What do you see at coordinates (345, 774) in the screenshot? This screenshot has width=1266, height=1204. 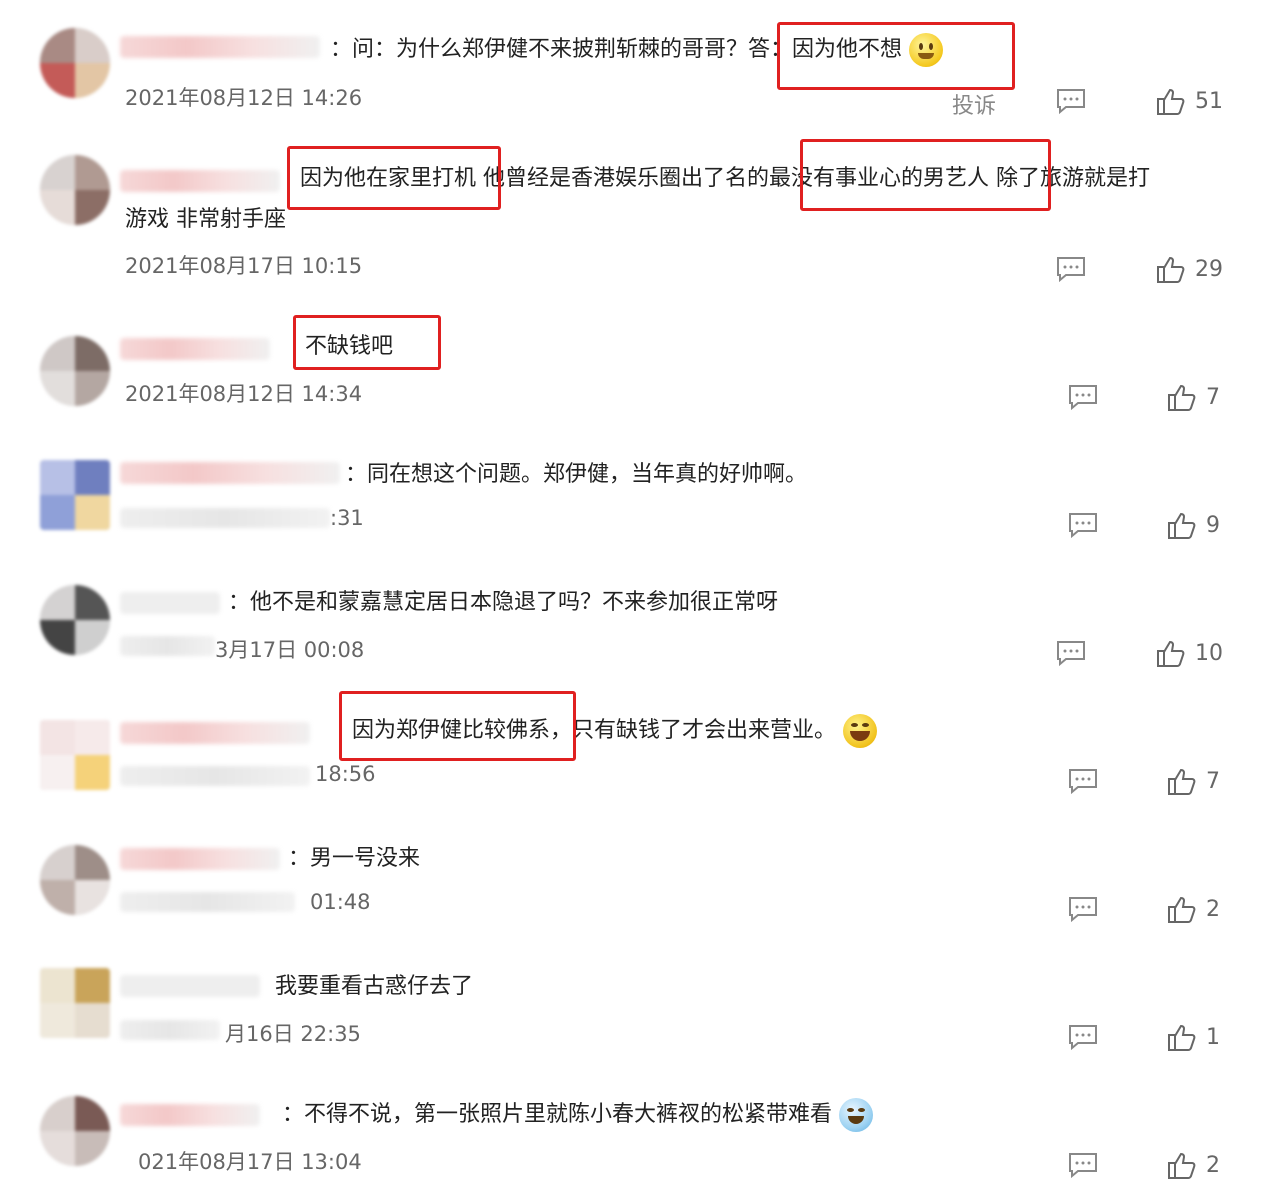 I see `timestamp: 18:56` at bounding box center [345, 774].